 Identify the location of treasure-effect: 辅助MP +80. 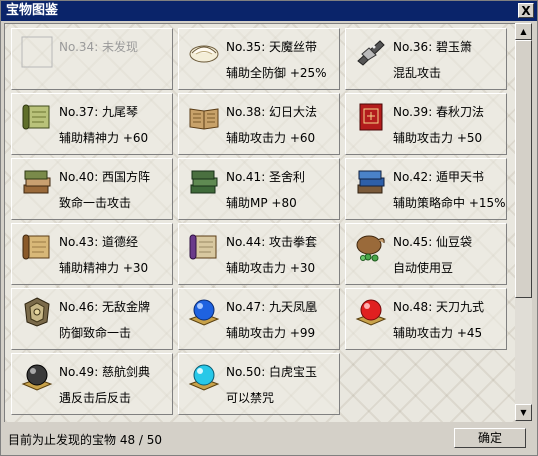
(261, 203).